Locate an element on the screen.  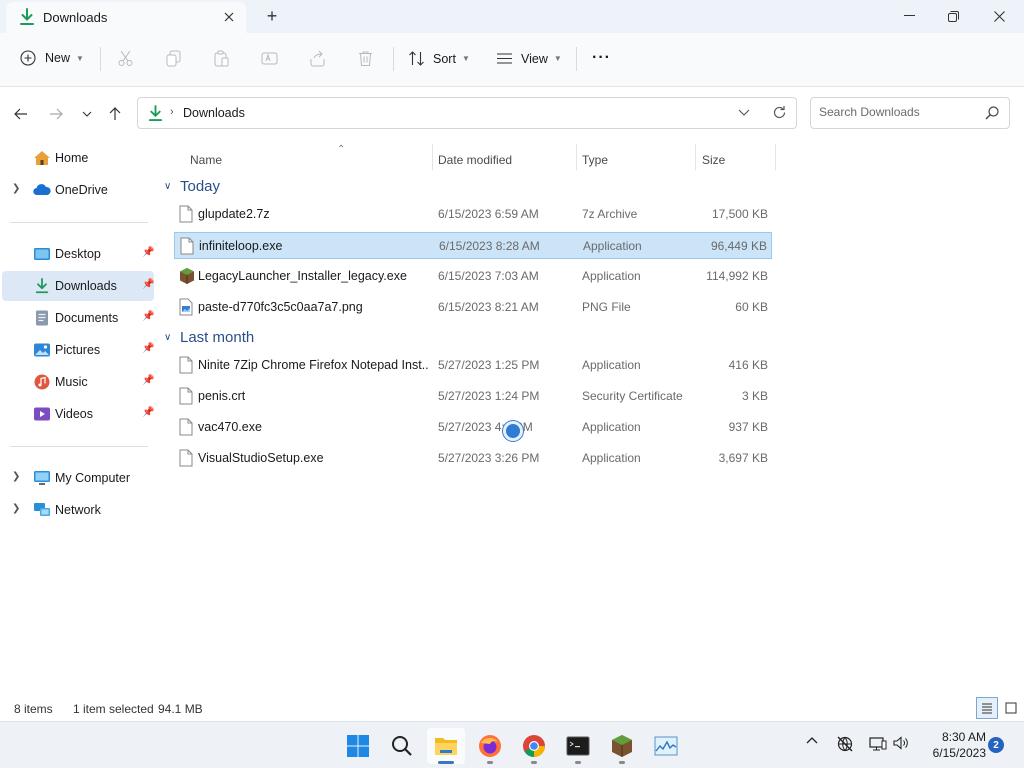
maximize-button is located at coordinates (953, 16).